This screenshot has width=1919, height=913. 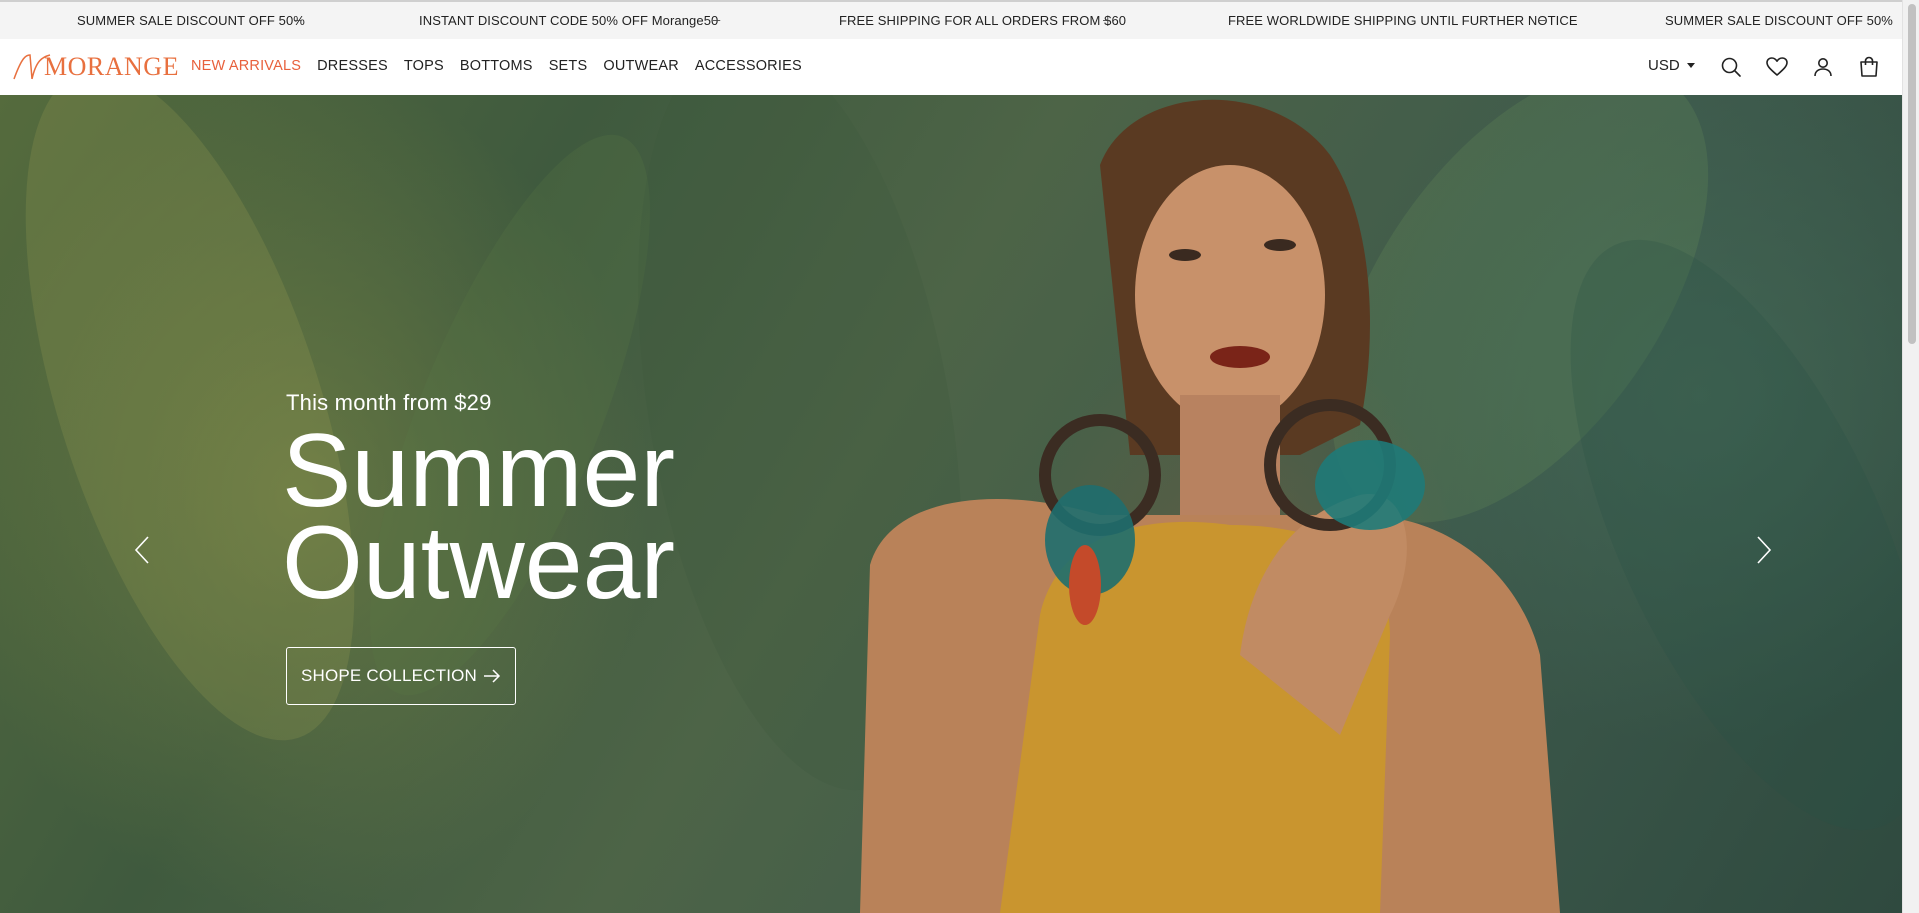 What do you see at coordinates (983, 20) in the screenshot?
I see `announcement-text: FREE SHIPPING FOR ALL ORDERS FROM $60` at bounding box center [983, 20].